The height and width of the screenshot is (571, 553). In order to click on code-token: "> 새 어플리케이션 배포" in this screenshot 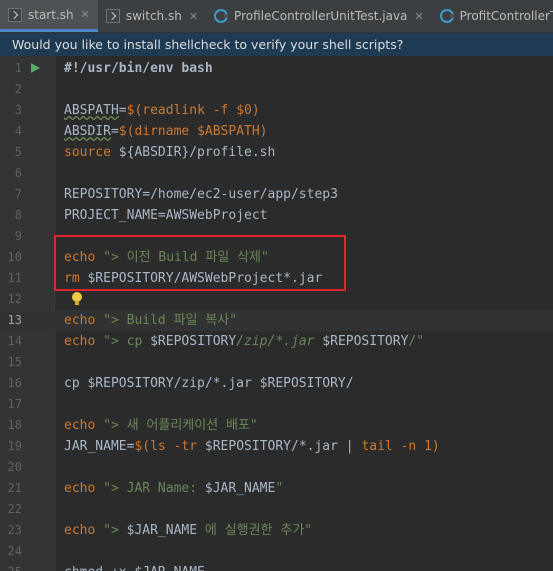, I will do `click(176, 425)`.